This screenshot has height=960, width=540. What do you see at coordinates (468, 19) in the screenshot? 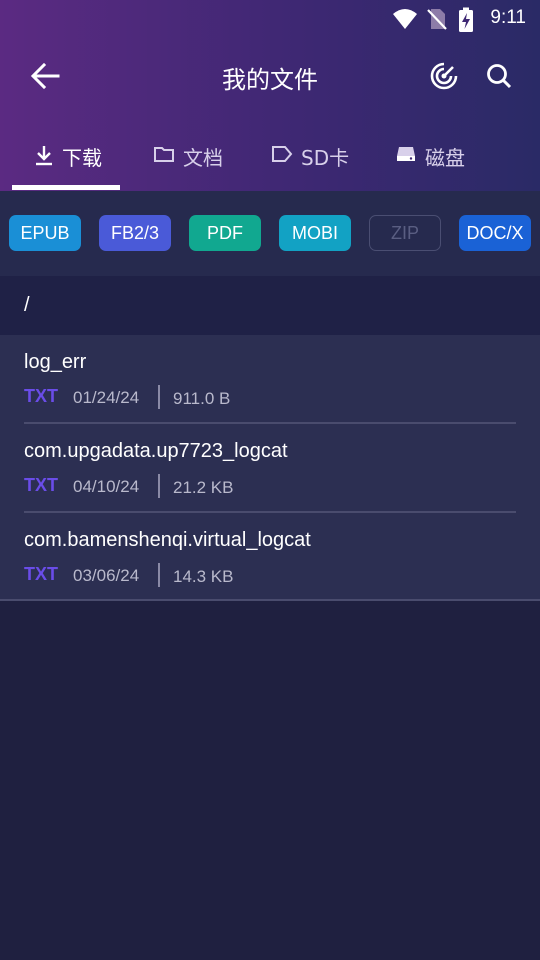
I see `battery-charging-icon` at bounding box center [468, 19].